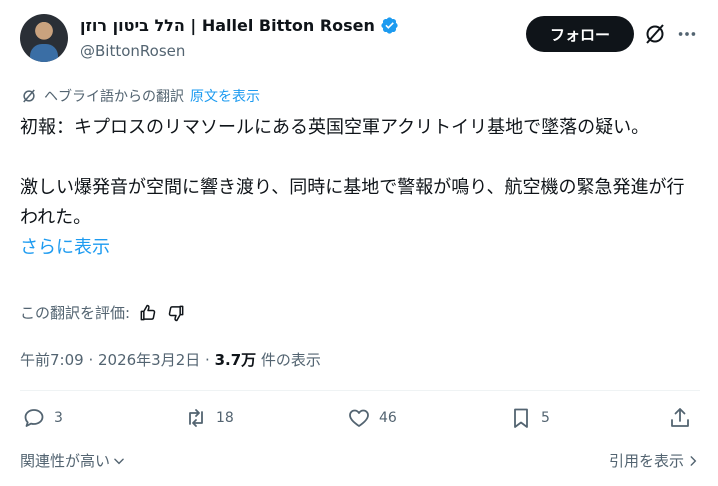 This screenshot has width=718, height=486. What do you see at coordinates (65, 461) in the screenshot?
I see `relevance-label: 関連性が高い` at bounding box center [65, 461].